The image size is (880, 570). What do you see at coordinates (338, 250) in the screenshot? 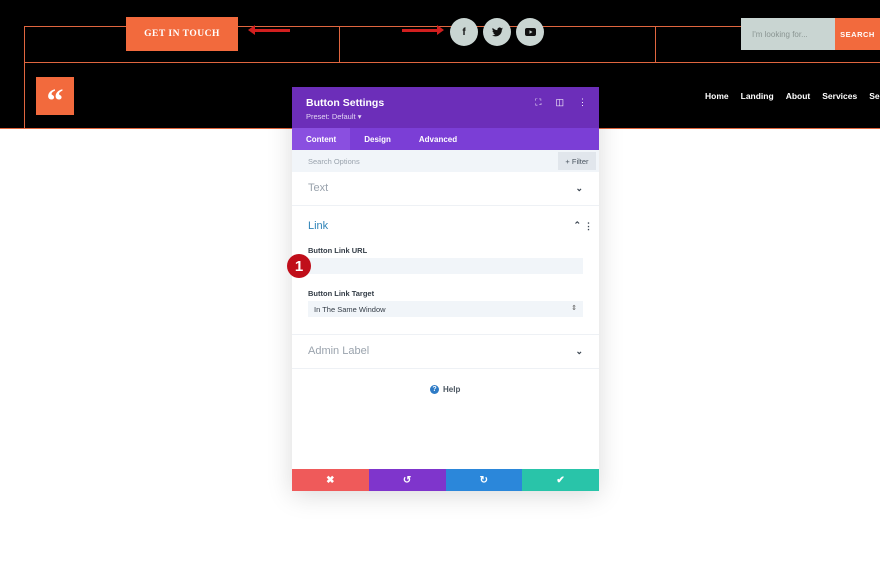
I see `url-label: Button Link URL` at bounding box center [338, 250].